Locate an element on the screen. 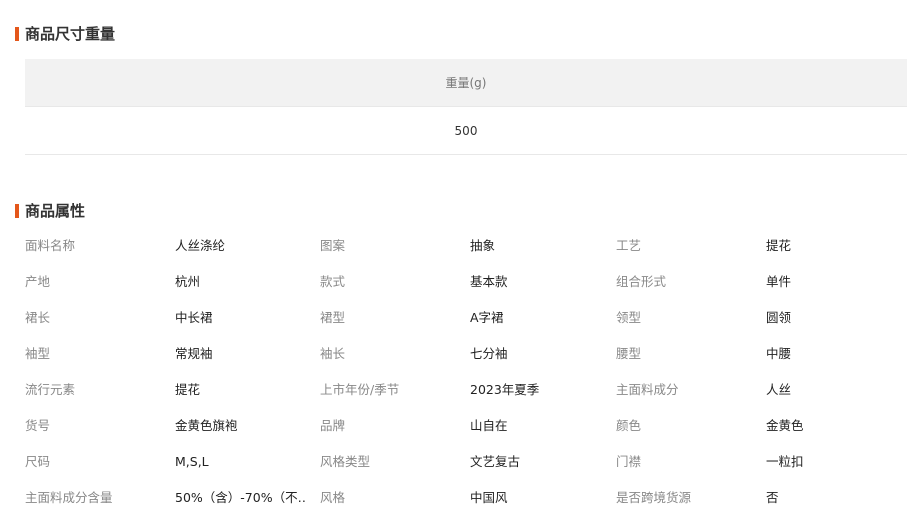  attribute-value: 七分袖 is located at coordinates (489, 353).